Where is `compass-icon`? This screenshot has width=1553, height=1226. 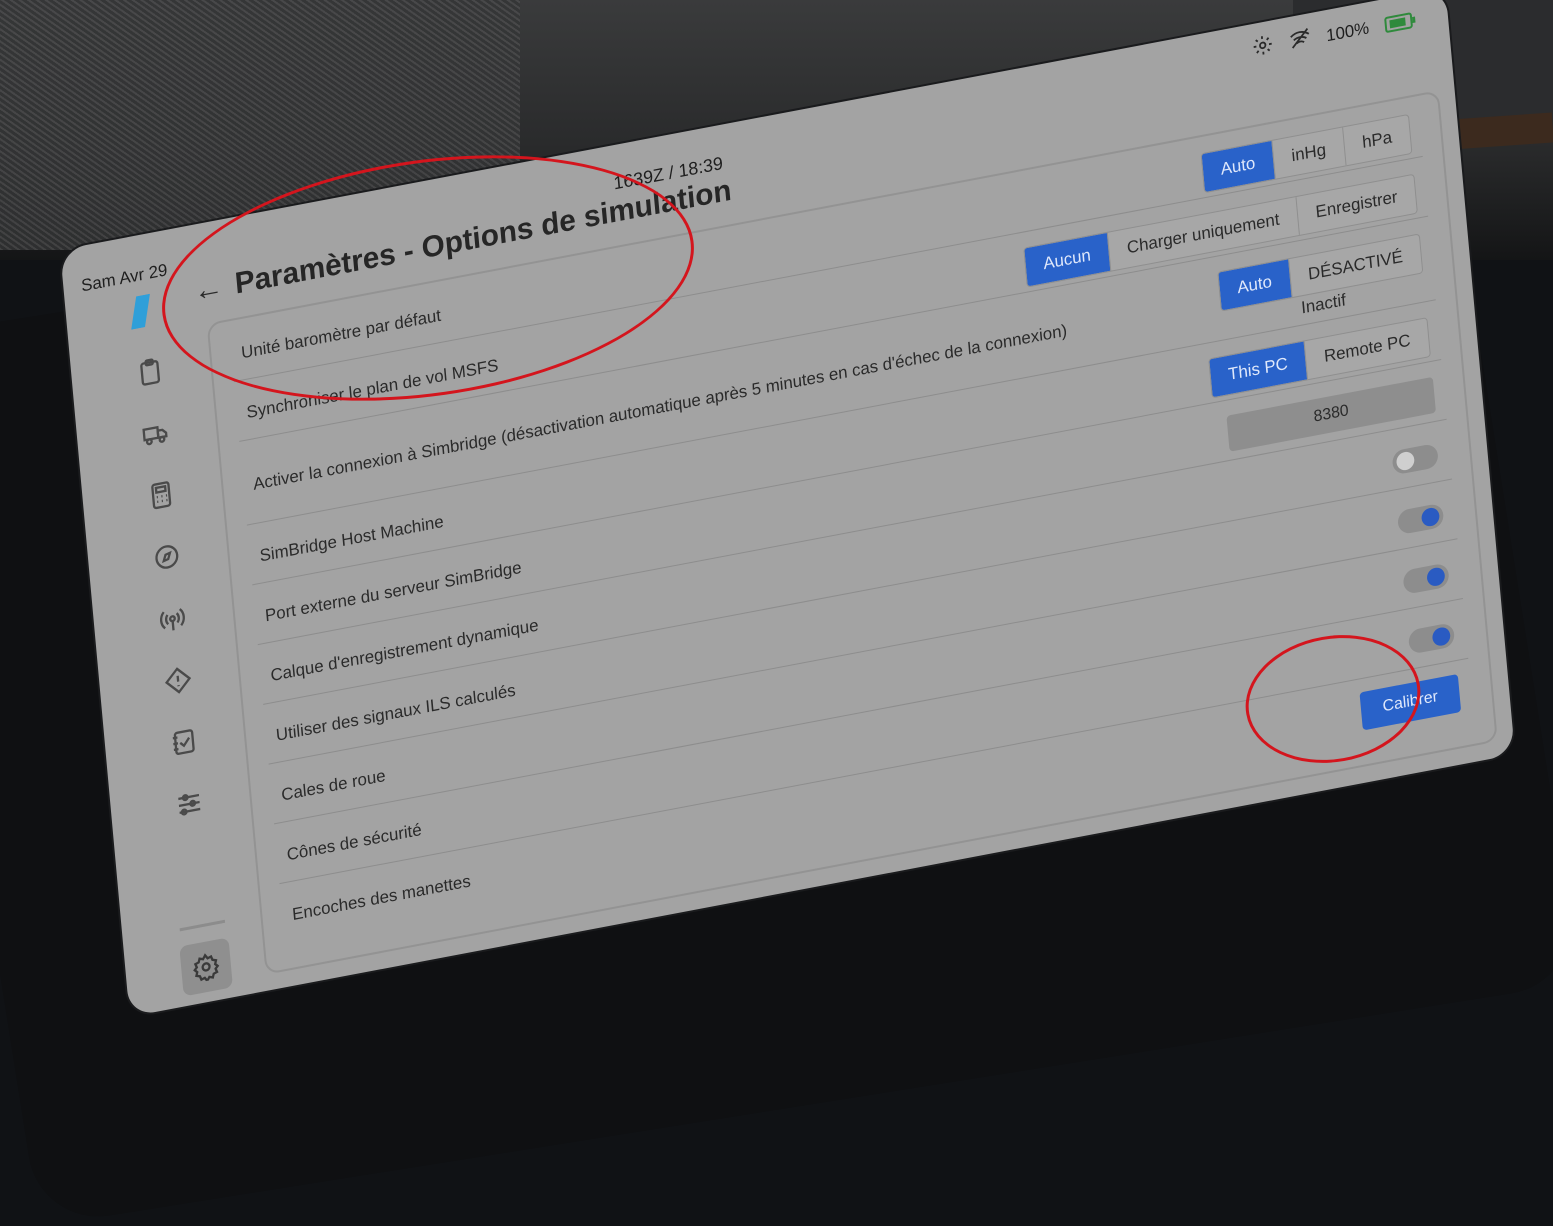 compass-icon is located at coordinates (167, 557).